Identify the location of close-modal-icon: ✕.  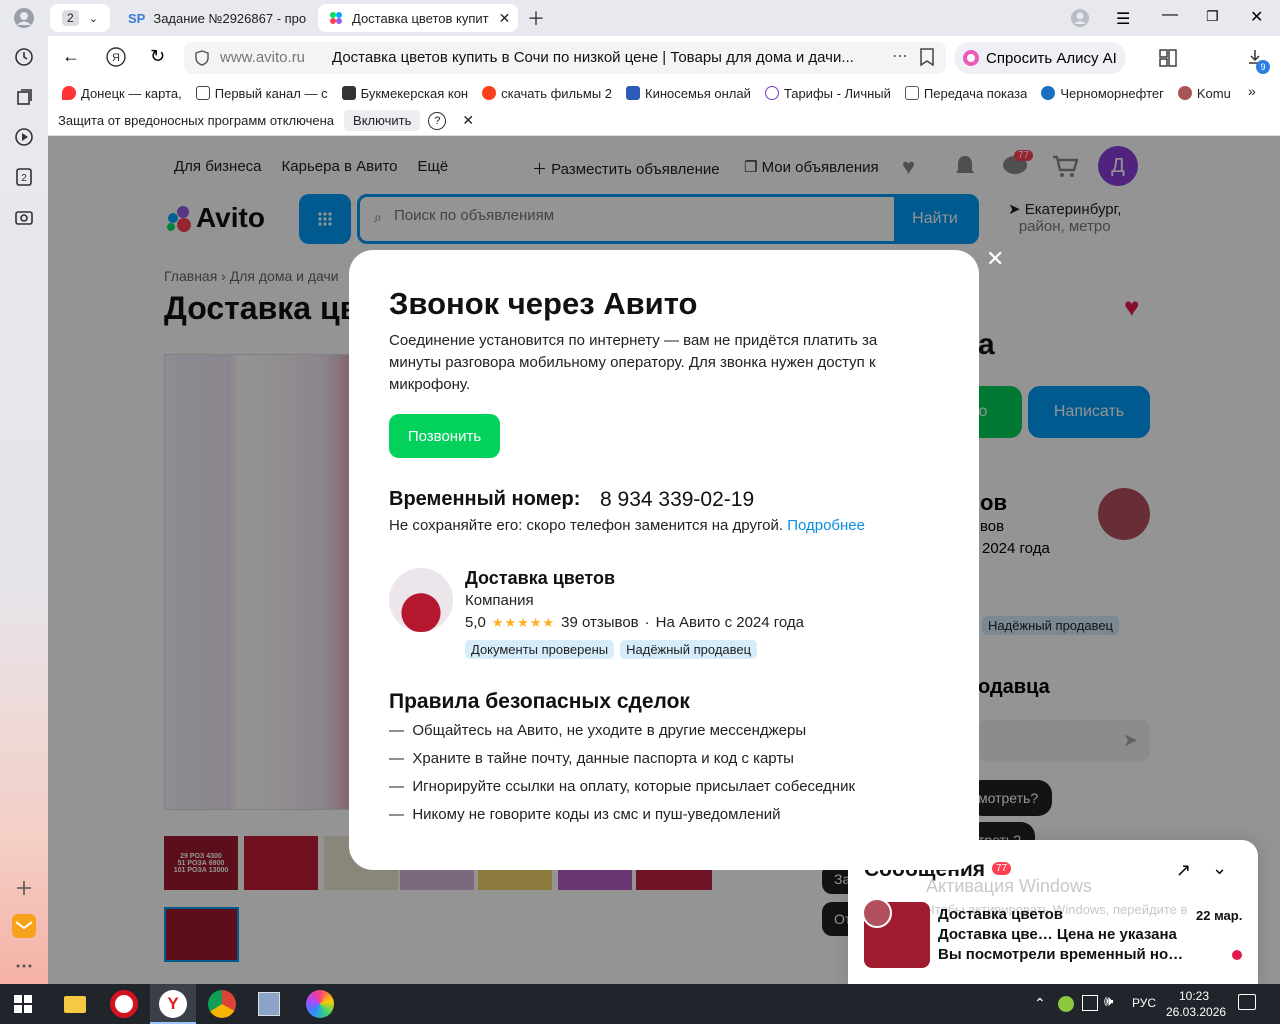
(995, 259).